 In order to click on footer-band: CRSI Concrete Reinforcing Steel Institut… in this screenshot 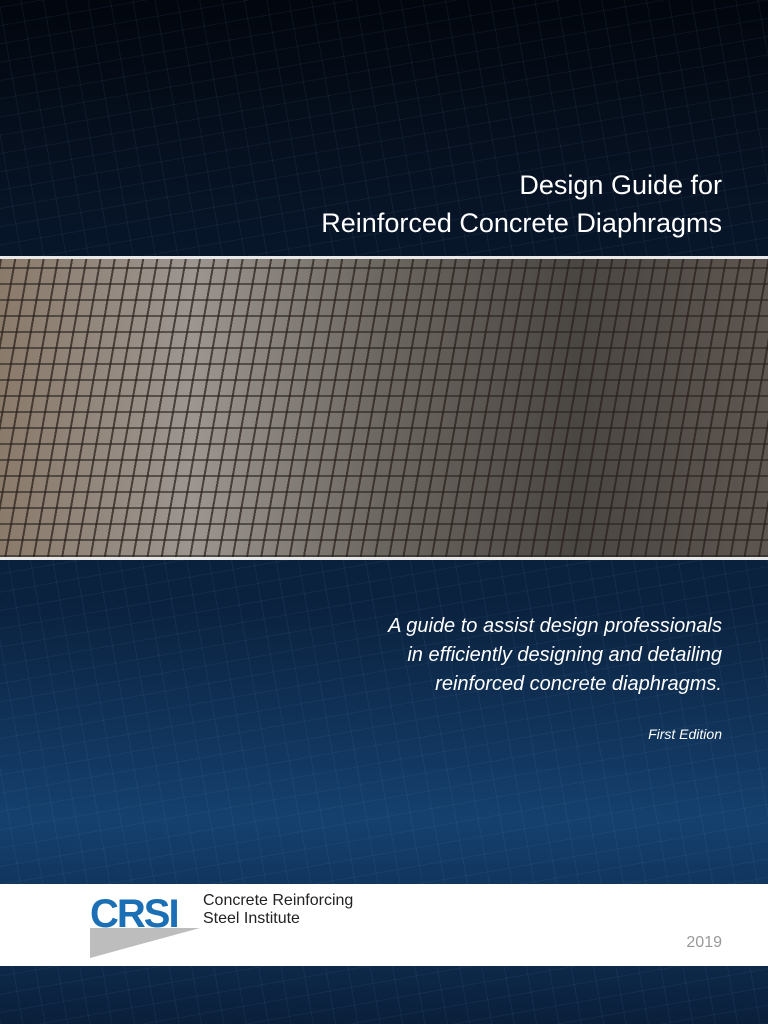, I will do `click(384, 925)`.